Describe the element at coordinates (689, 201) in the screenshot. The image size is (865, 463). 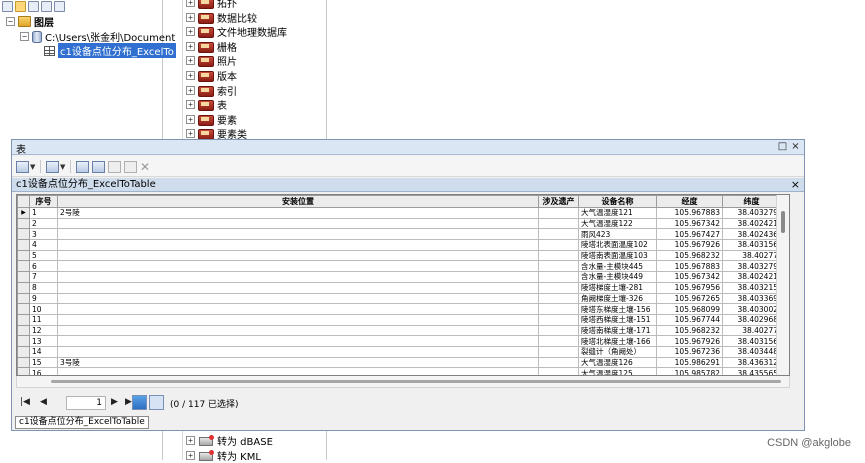
I see `column-header: 经度` at that location.